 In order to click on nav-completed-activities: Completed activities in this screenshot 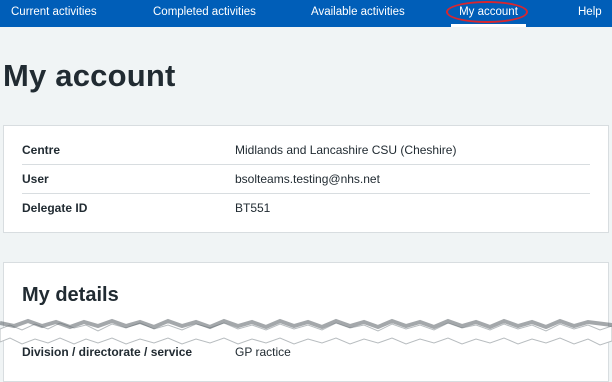, I will do `click(204, 13)`.